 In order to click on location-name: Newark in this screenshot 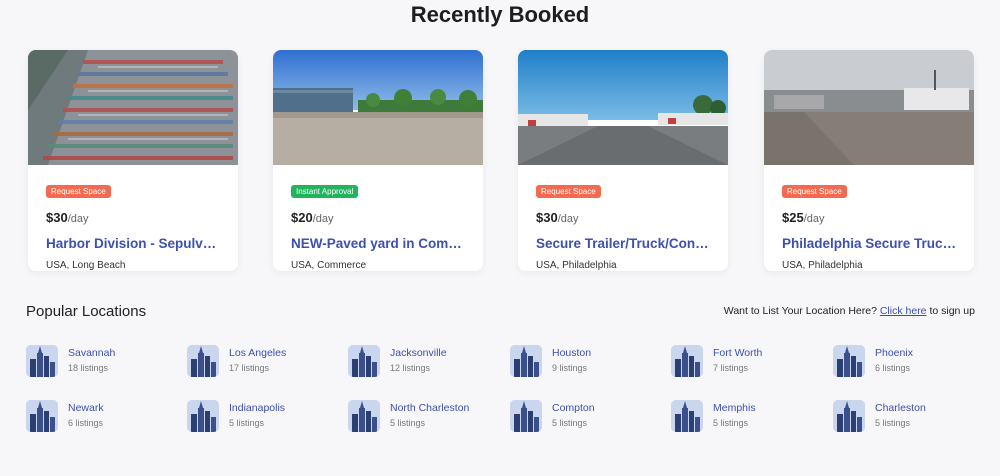, I will do `click(86, 408)`.